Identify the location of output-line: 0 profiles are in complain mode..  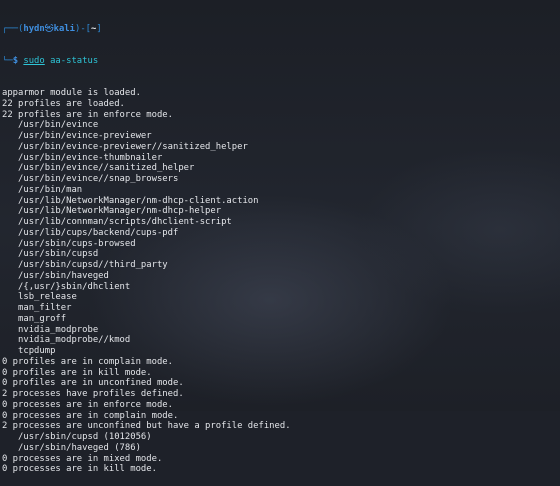
(87, 361).